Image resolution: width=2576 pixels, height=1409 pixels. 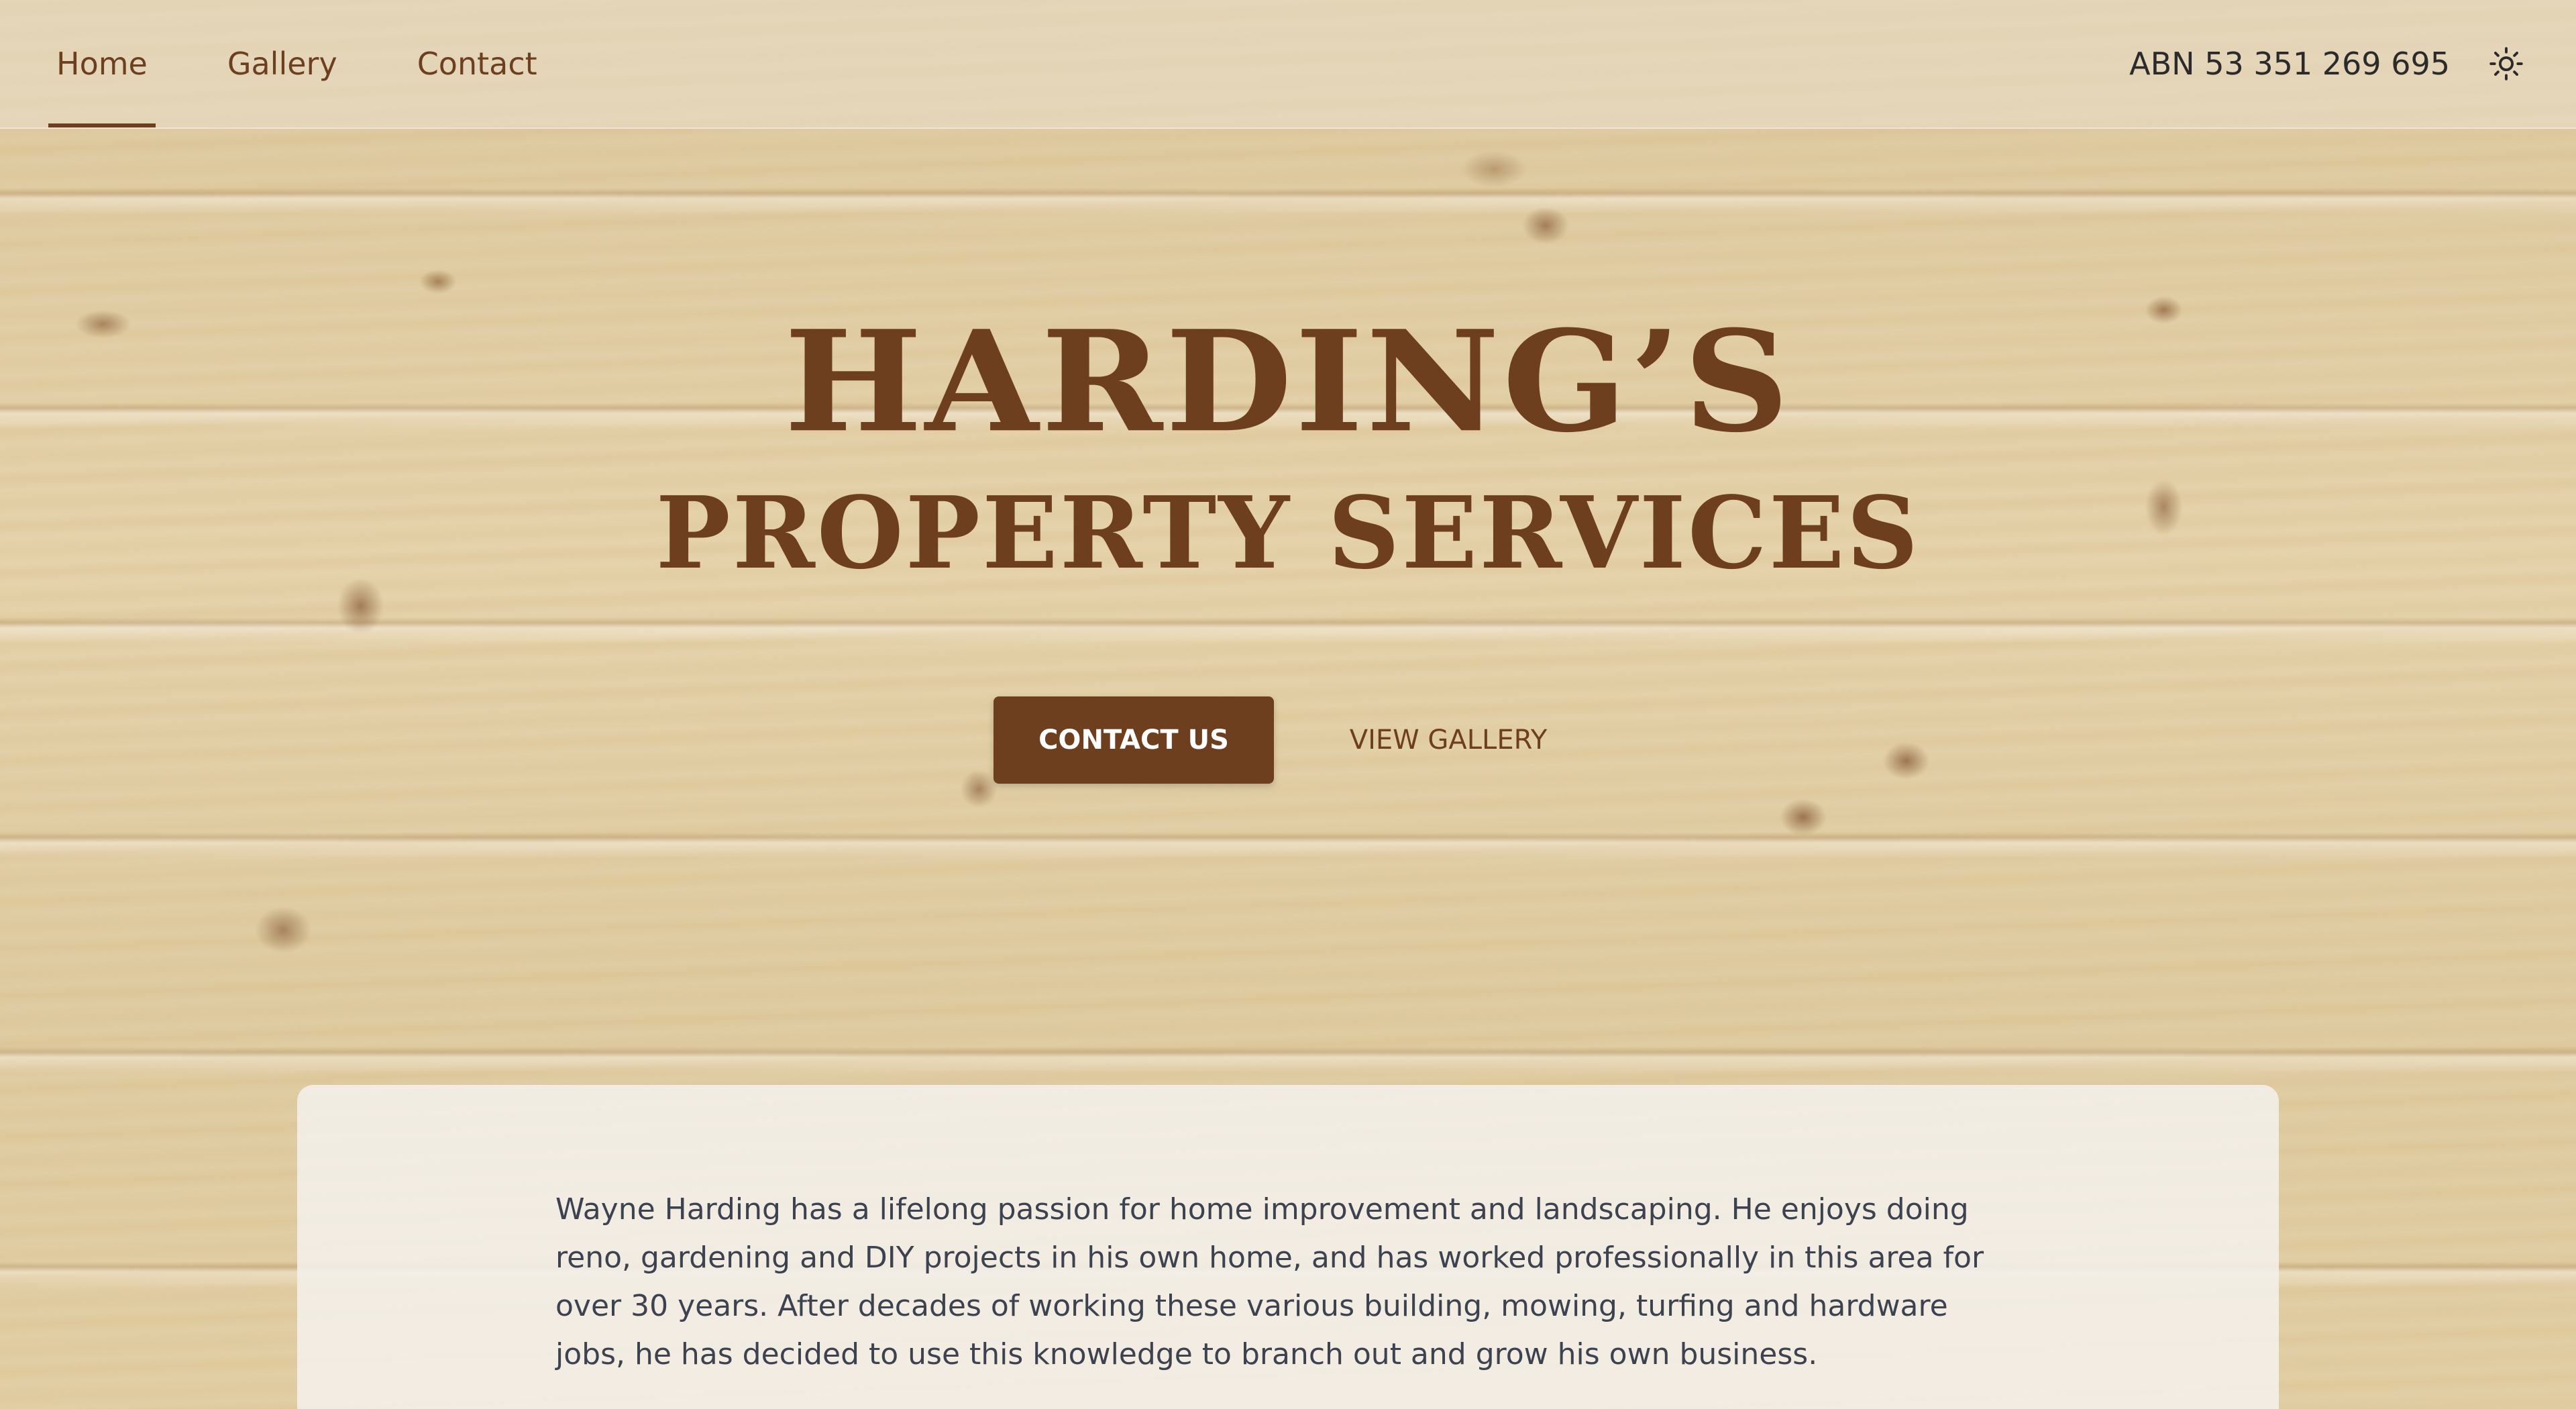 What do you see at coordinates (1448, 740) in the screenshot?
I see `view-gallery-button: VIEW GALLERY` at bounding box center [1448, 740].